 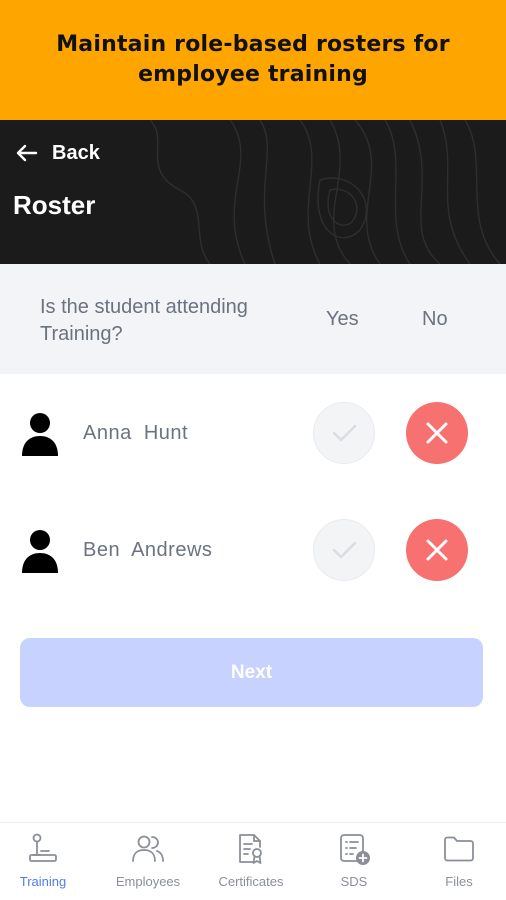 What do you see at coordinates (76, 152) in the screenshot?
I see `back-label: Back` at bounding box center [76, 152].